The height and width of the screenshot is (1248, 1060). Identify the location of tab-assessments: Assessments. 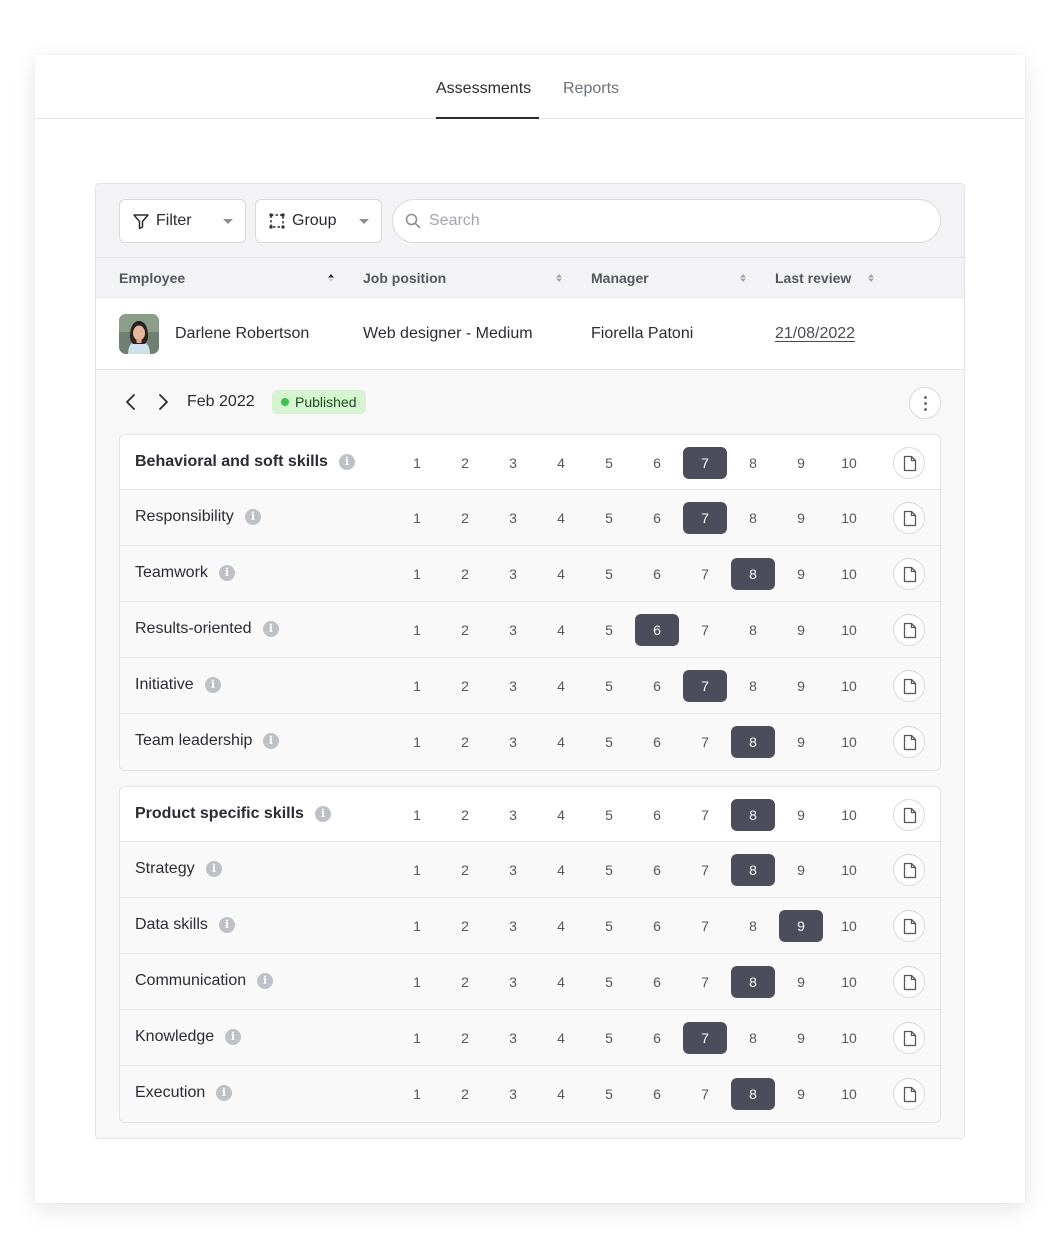
(483, 89).